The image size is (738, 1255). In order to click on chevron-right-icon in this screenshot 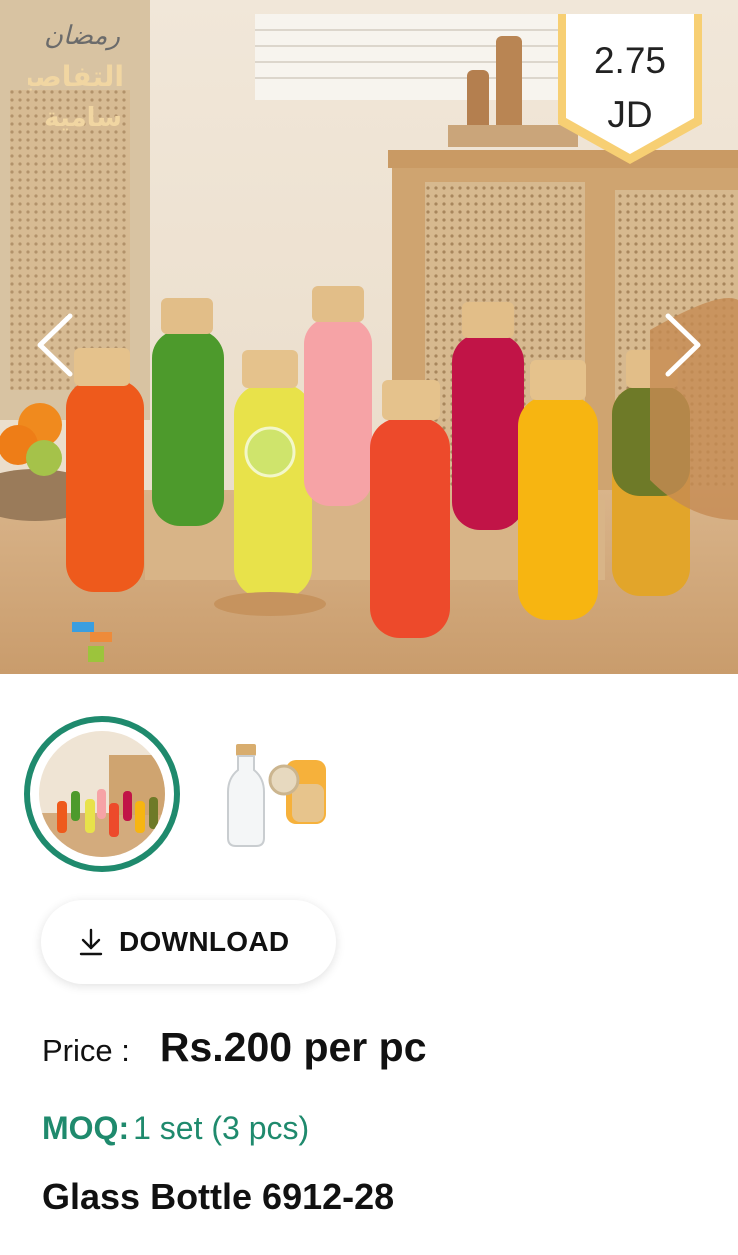, I will do `click(683, 345)`.